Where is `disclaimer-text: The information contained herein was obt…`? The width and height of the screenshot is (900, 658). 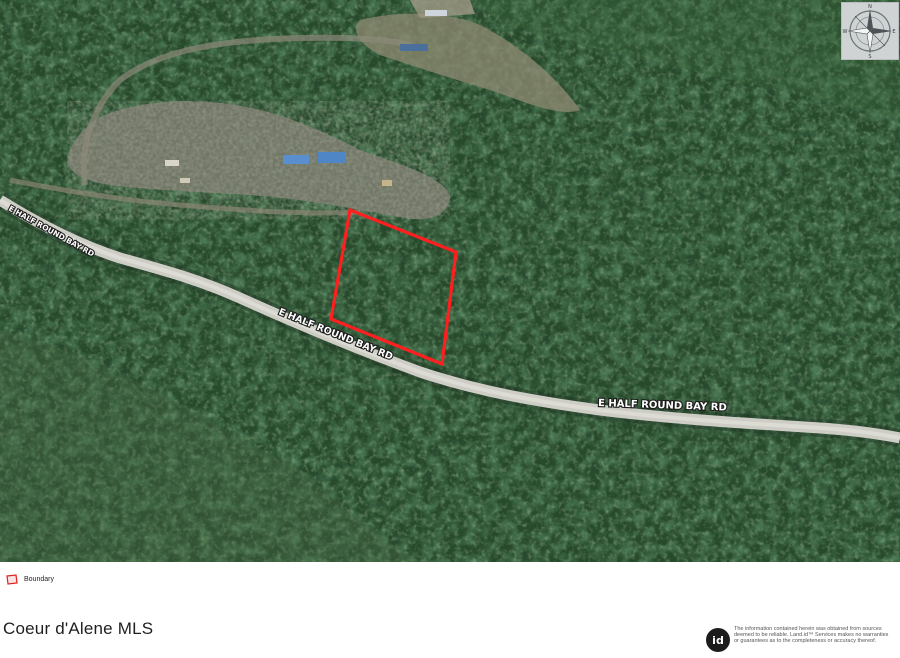
disclaimer-text: The information contained herein was obt… is located at coordinates (811, 635).